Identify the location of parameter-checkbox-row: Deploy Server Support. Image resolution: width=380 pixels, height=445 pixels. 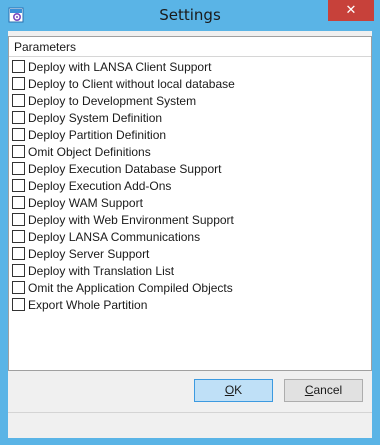
(123, 253).